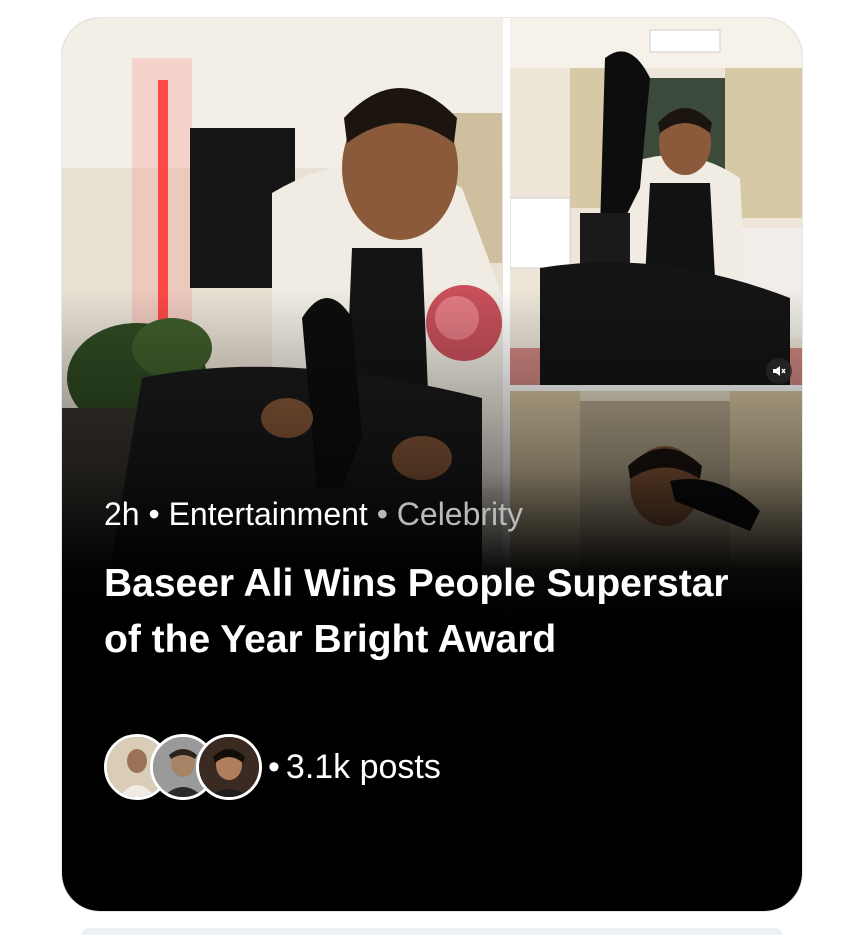 This screenshot has height=935, width=841. I want to click on post-category: Entertainment, so click(268, 514).